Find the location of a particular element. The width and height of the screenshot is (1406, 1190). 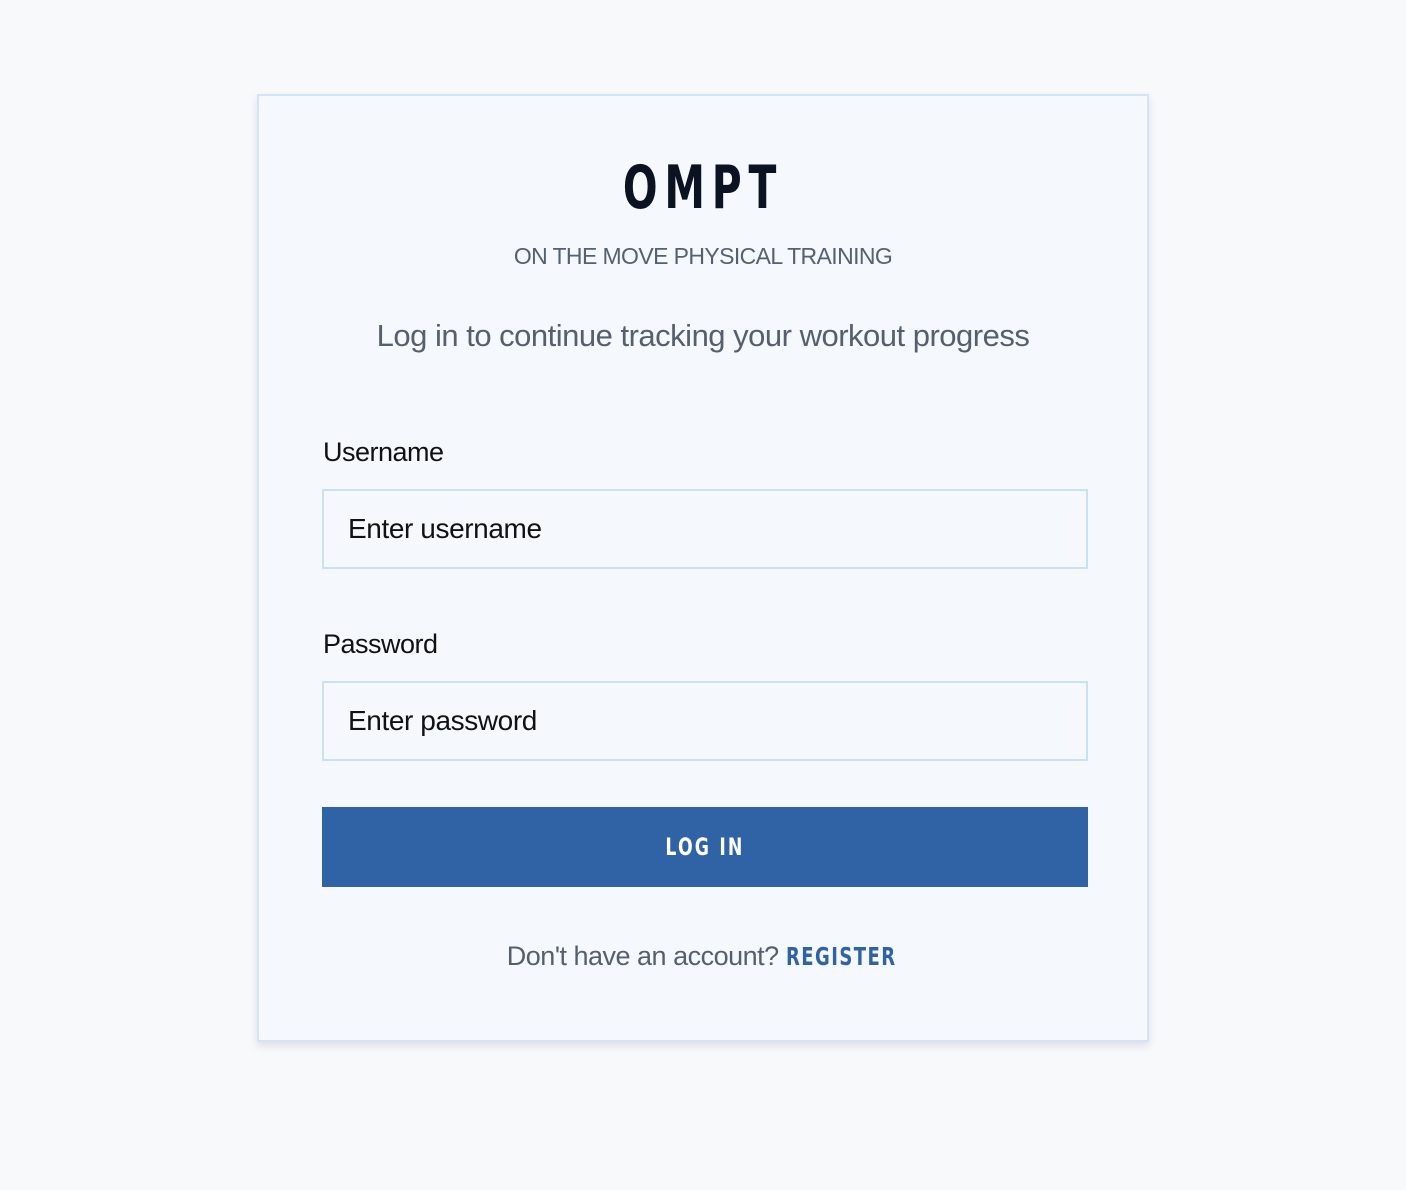

username-input is located at coordinates (705, 529).